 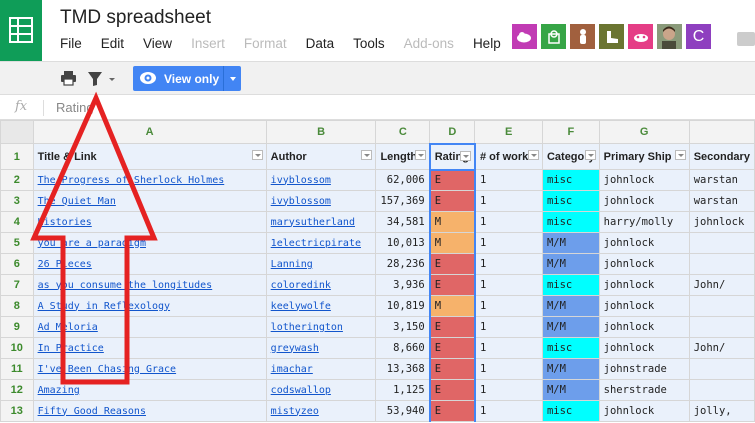 What do you see at coordinates (65, 222) in the screenshot?
I see `title-link: Histories` at bounding box center [65, 222].